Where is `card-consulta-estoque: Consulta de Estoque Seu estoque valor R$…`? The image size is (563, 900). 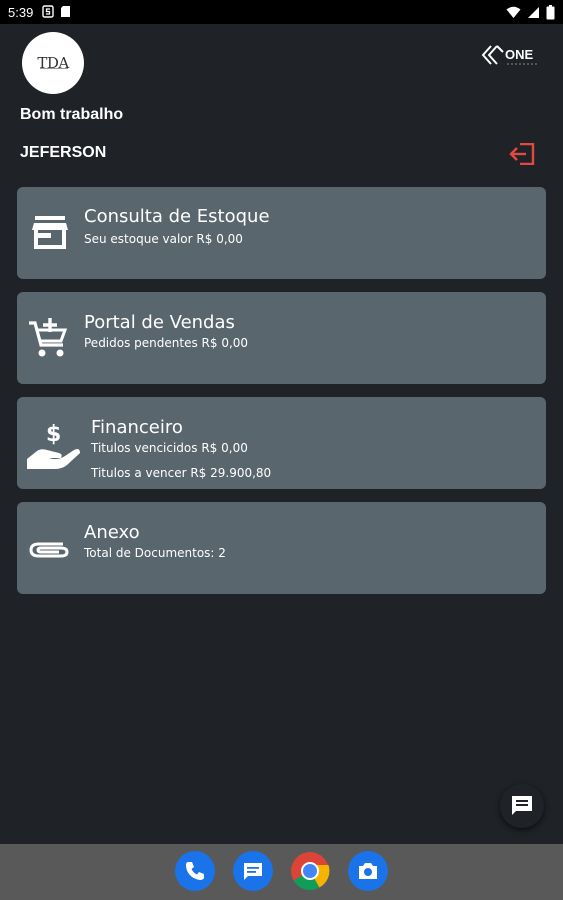 card-consulta-estoque: Consulta de Estoque Seu estoque valor R$… is located at coordinates (281, 233).